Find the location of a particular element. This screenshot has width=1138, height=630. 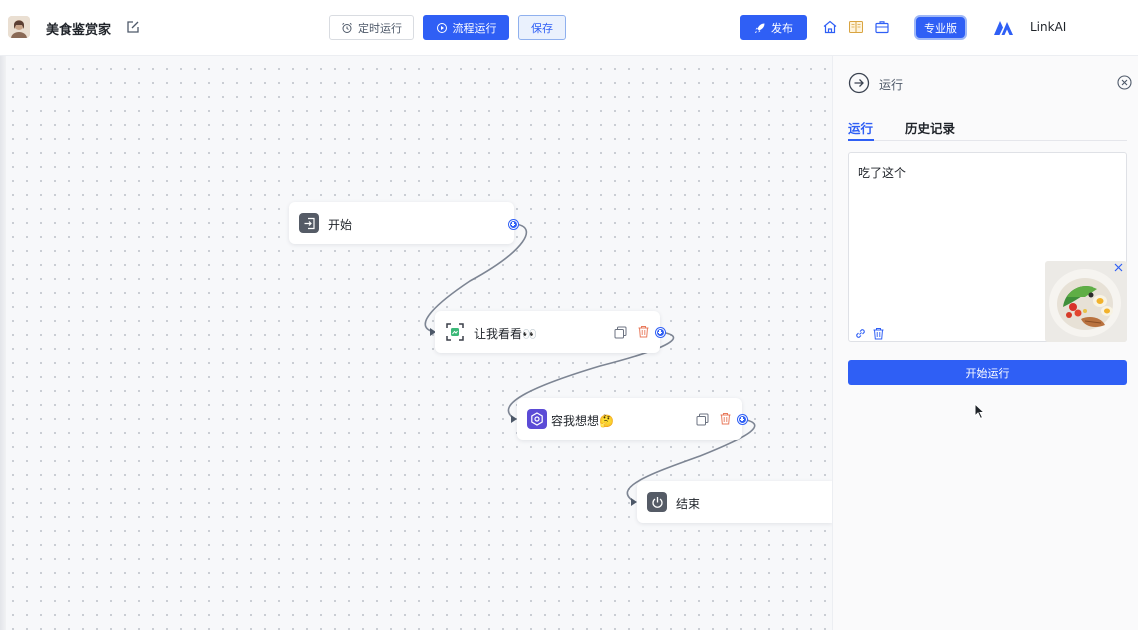

panel-title: 运行 is located at coordinates (891, 85).